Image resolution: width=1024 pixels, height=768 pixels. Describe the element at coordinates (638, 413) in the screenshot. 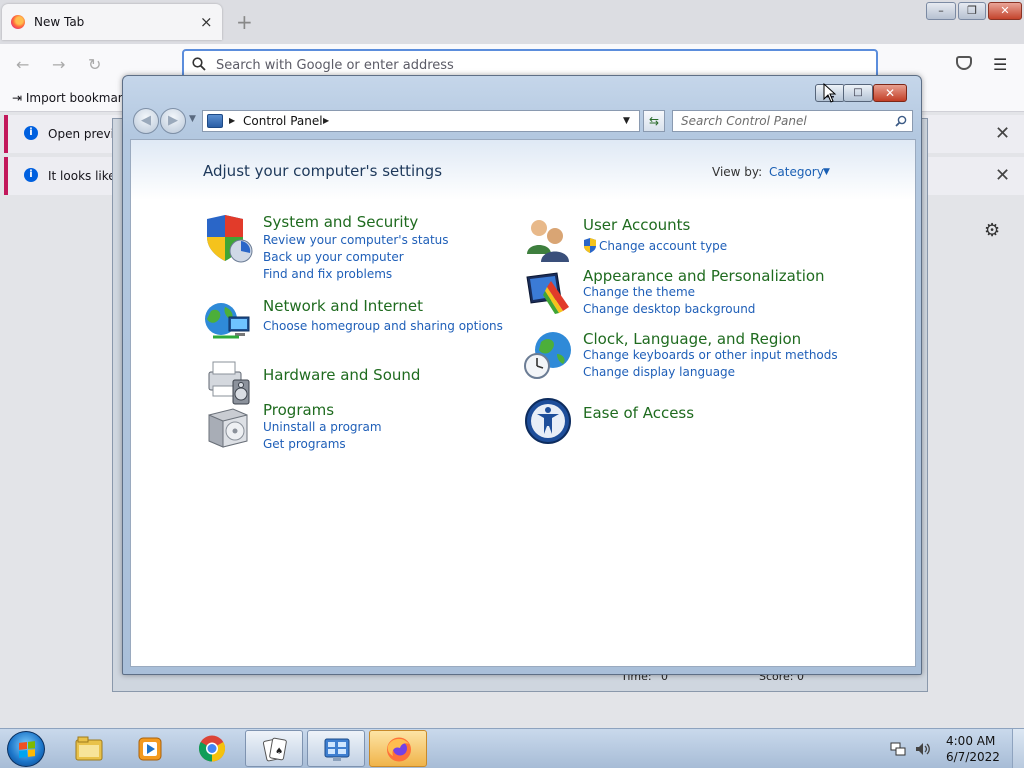

I see `category-title: Ease of Access` at that location.